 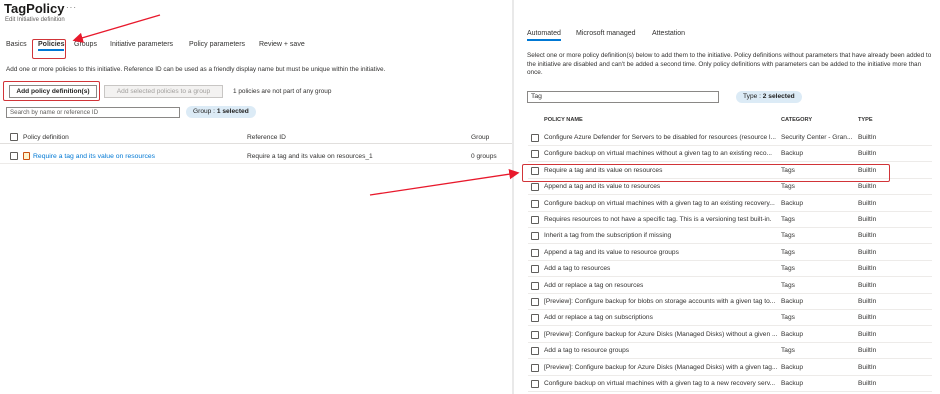 I want to click on col-policy-definition: Policy definition, so click(x=46, y=137).